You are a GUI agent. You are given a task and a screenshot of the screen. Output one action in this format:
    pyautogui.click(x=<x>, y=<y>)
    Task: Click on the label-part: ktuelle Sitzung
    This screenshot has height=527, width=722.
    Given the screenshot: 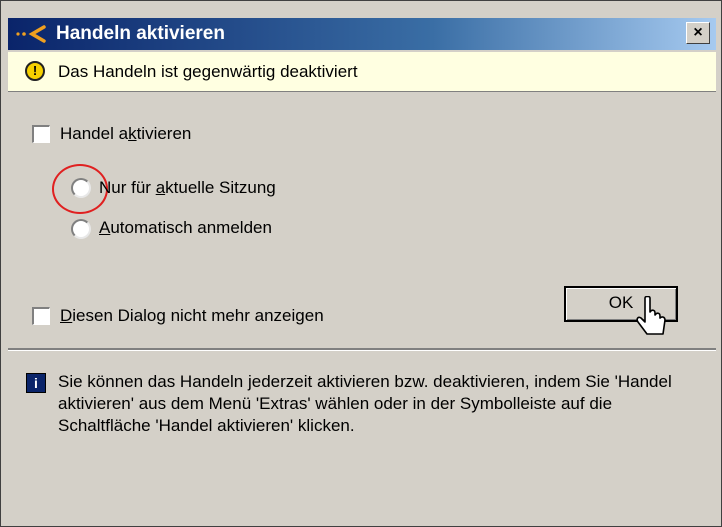 What is the action you would take?
    pyautogui.click(x=220, y=187)
    